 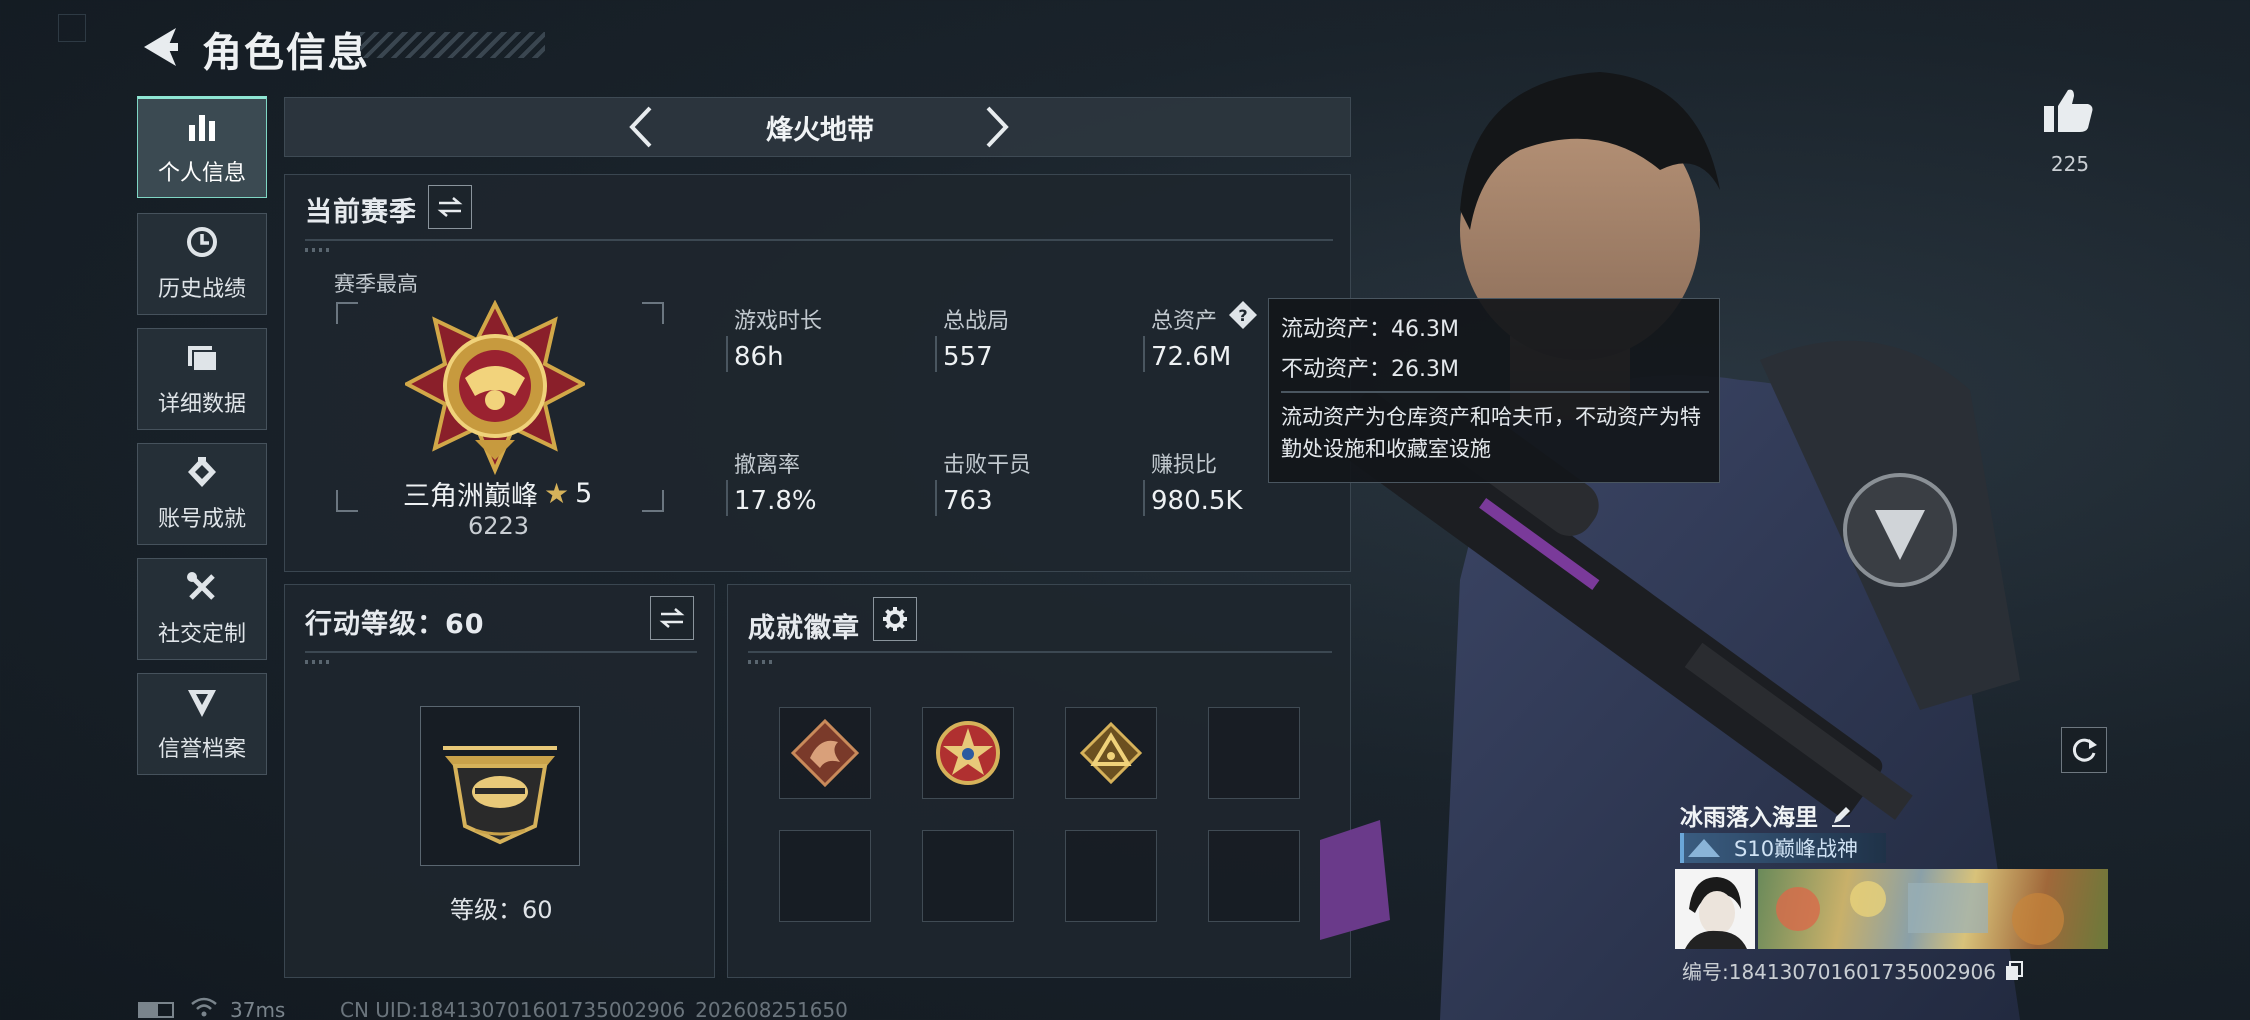 I want to click on stat-value-profit-loss: 980.5K, so click(x=1197, y=501).